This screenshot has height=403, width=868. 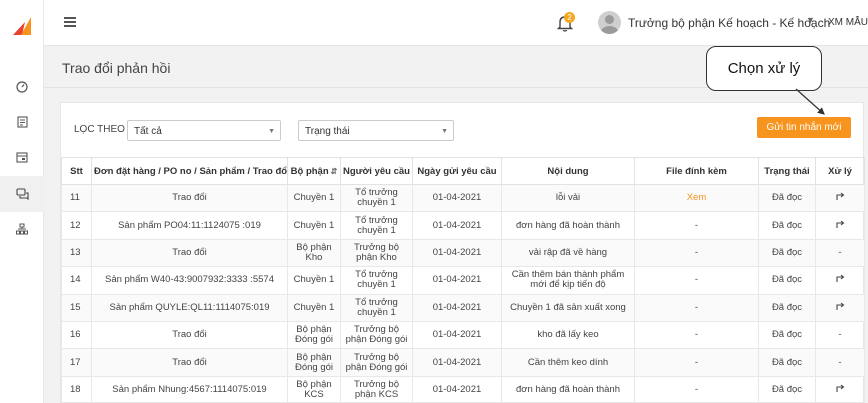 What do you see at coordinates (376, 130) in the screenshot?
I see `status-filter-select: Trạng thái ▼` at bounding box center [376, 130].